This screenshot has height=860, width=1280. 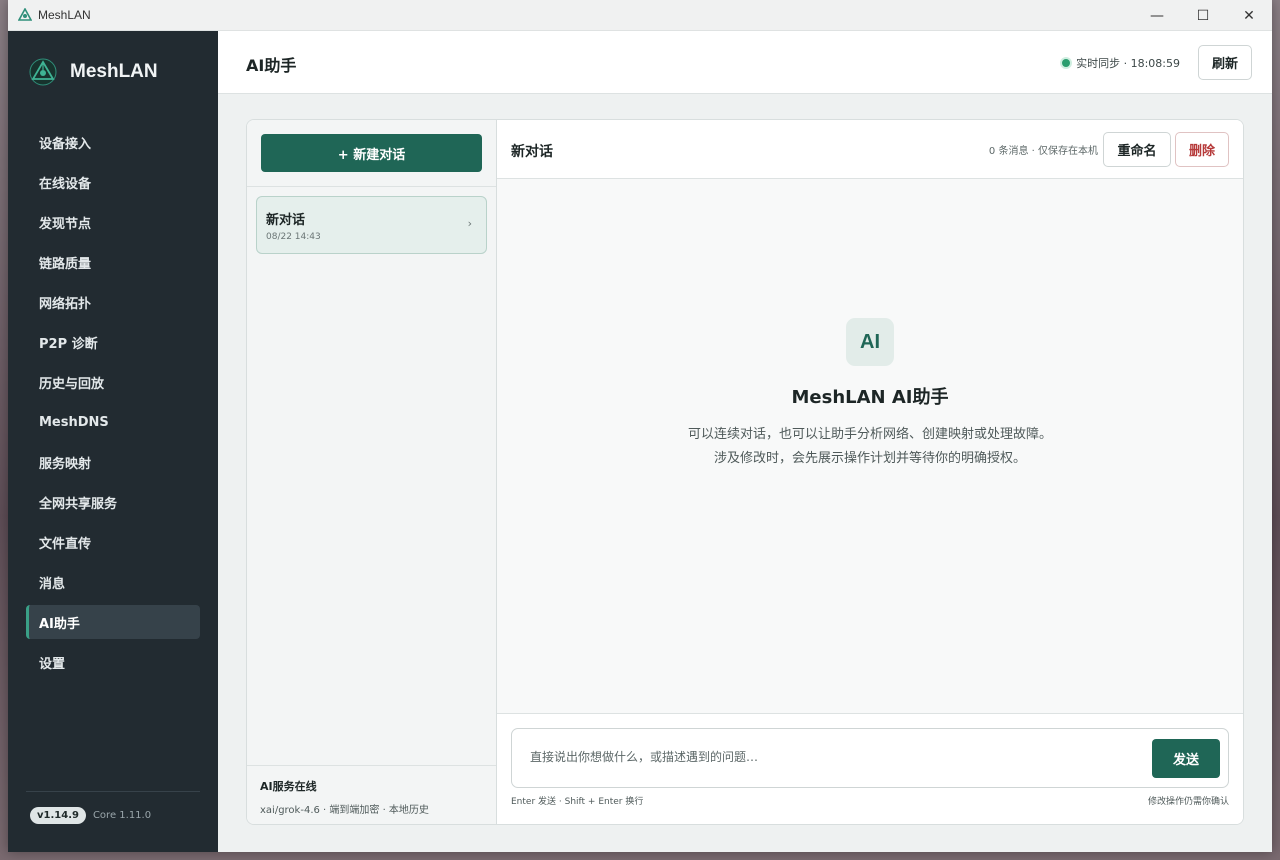 What do you see at coordinates (43, 72) in the screenshot?
I see `meshlan-logo-icon` at bounding box center [43, 72].